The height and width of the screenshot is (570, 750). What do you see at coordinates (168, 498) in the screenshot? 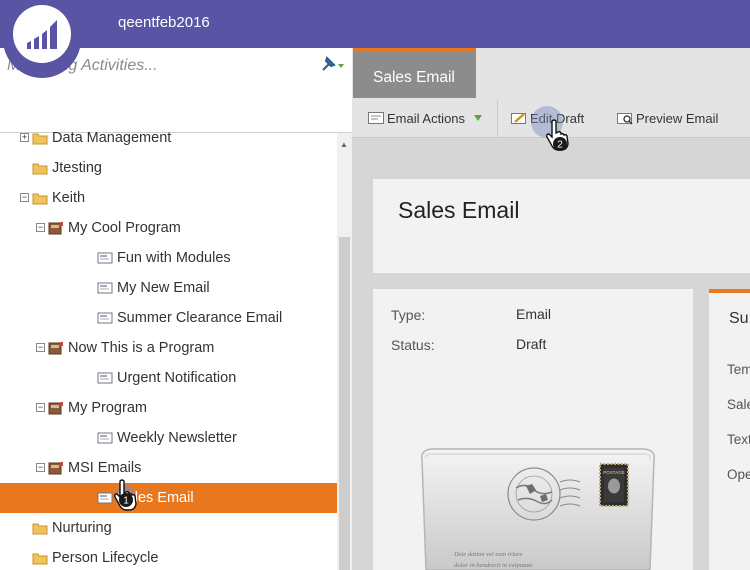
I see `tree-item: Sales Email` at bounding box center [168, 498].